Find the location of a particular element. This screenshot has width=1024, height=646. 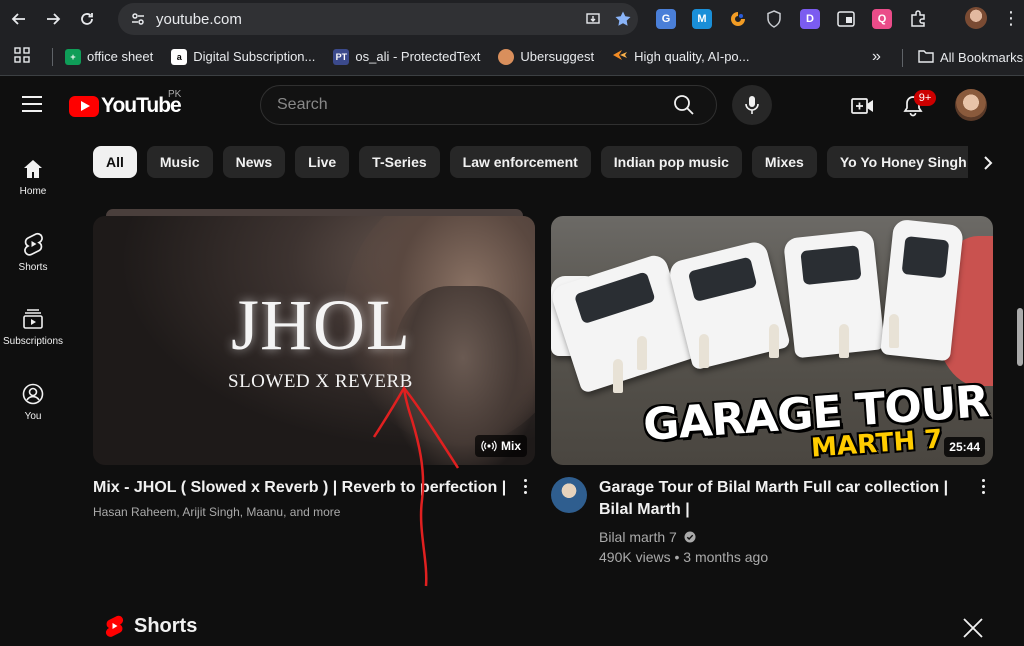

thumbnail-car-image is located at coordinates (834, 294).